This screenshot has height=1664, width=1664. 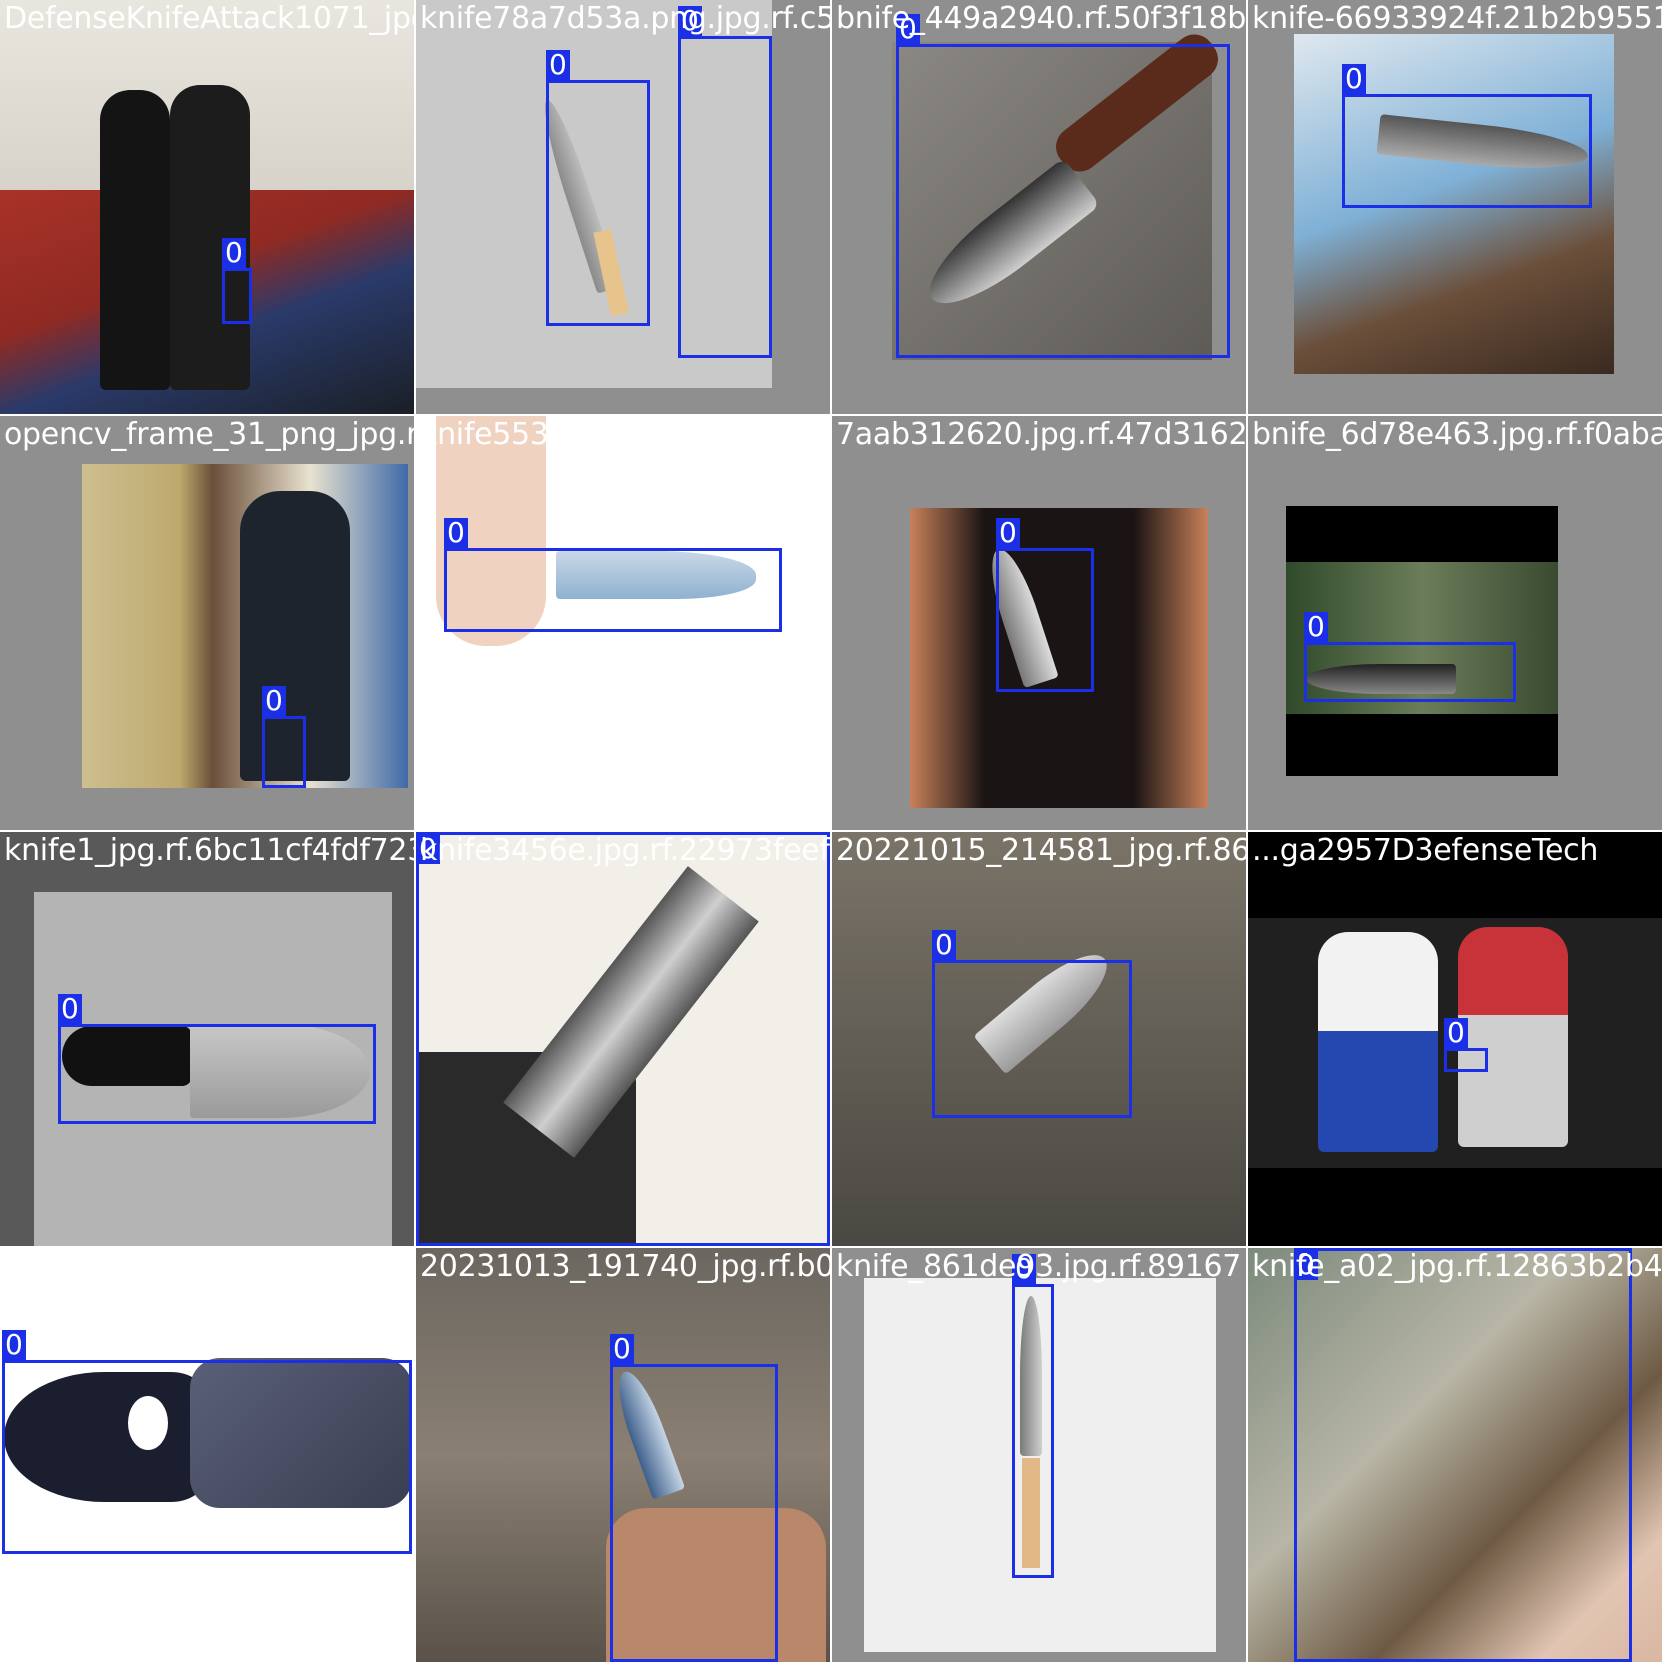 I want to click on tile-4: 0 knife-66933924f.21b2b95513, so click(x=1455, y=207).